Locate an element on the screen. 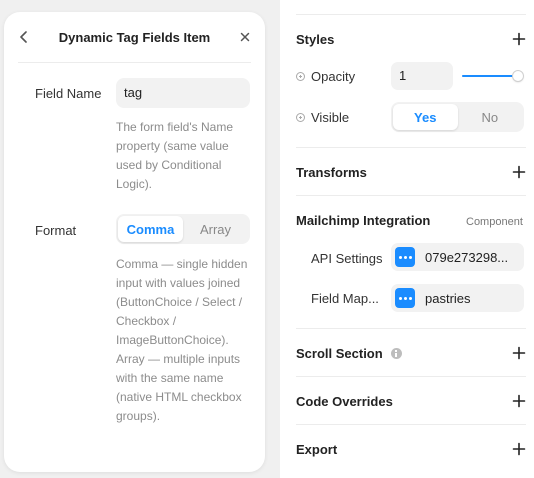  scroll-section-title-row: Scroll Section is located at coordinates (349, 353).